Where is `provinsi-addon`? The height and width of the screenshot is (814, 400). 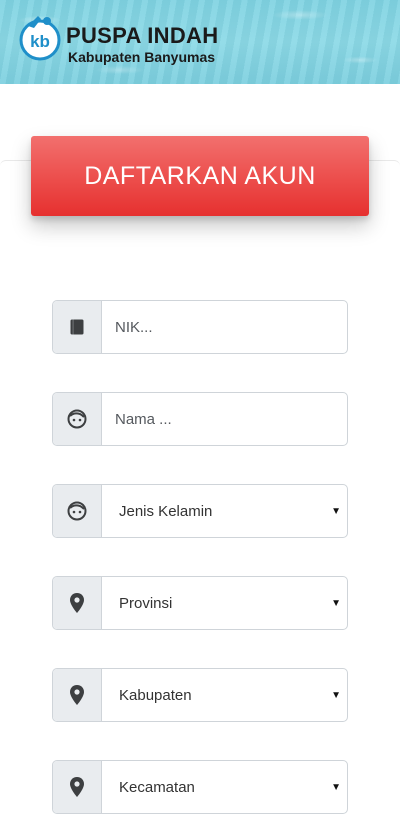
provinsi-addon is located at coordinates (77, 603).